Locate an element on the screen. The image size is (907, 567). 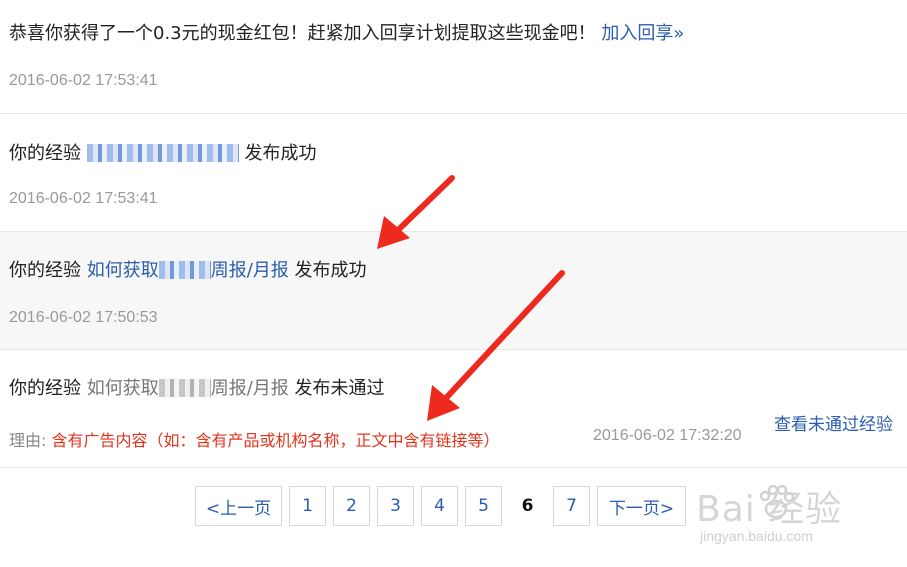
message-timestamp: 2016-06-02 17:50:53 is located at coordinates (83, 317).